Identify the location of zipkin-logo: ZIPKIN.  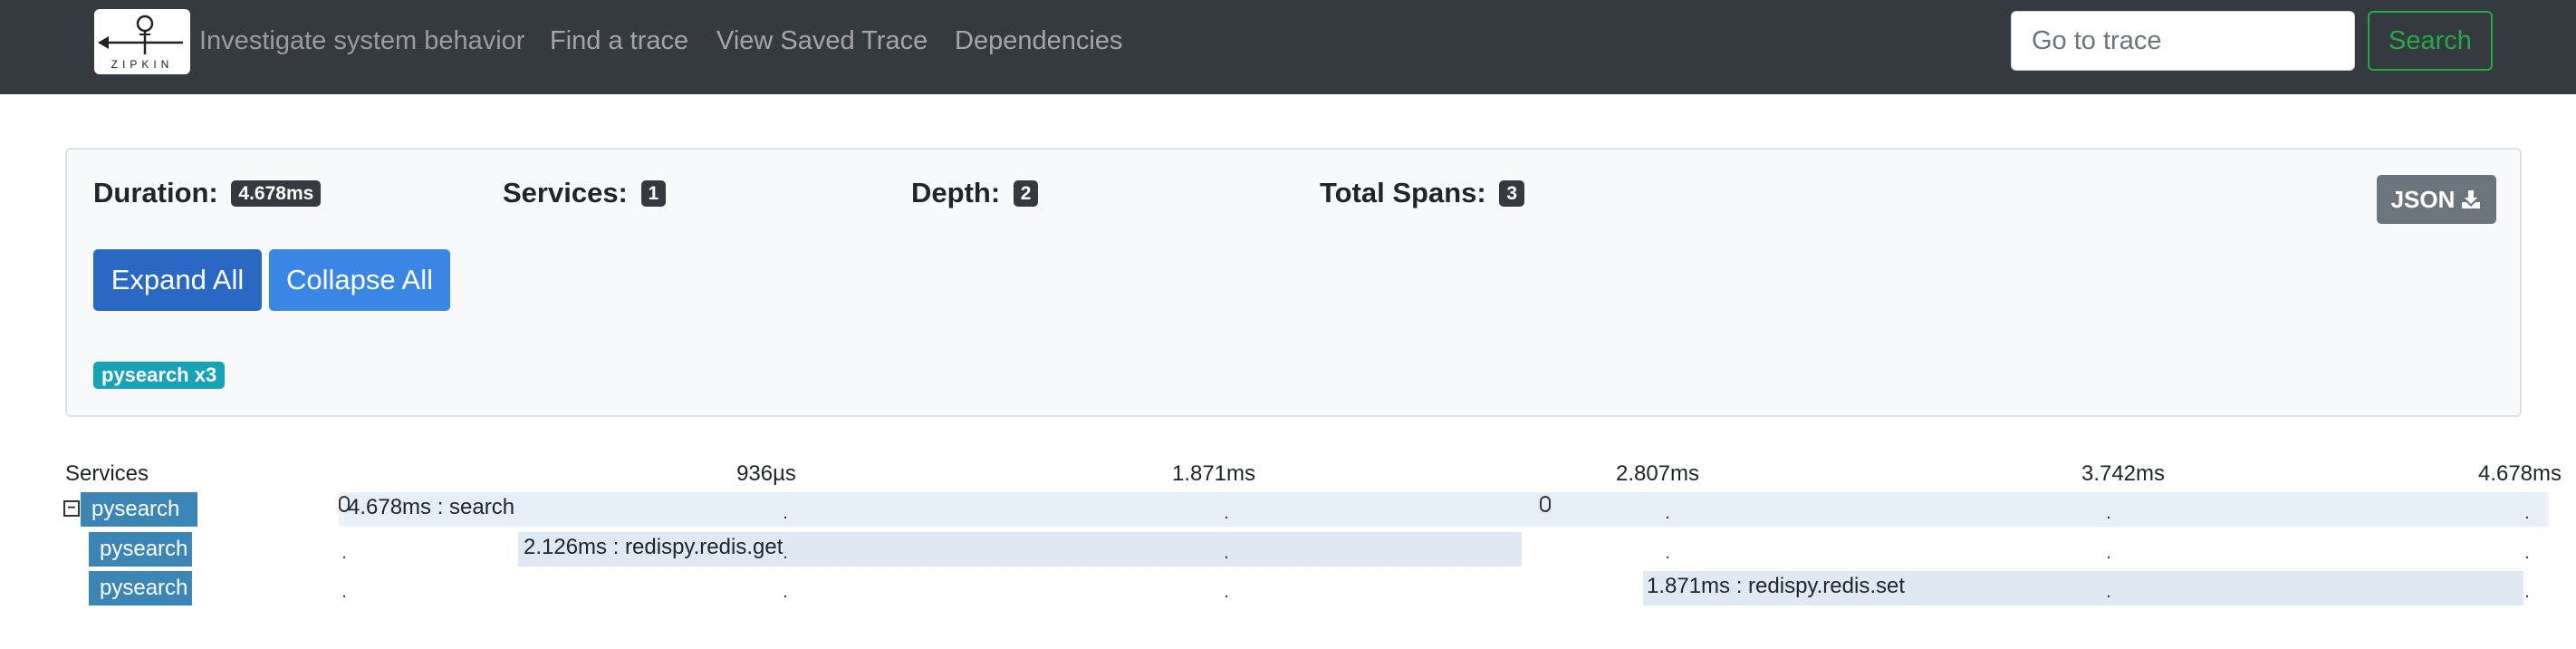
(142, 41).